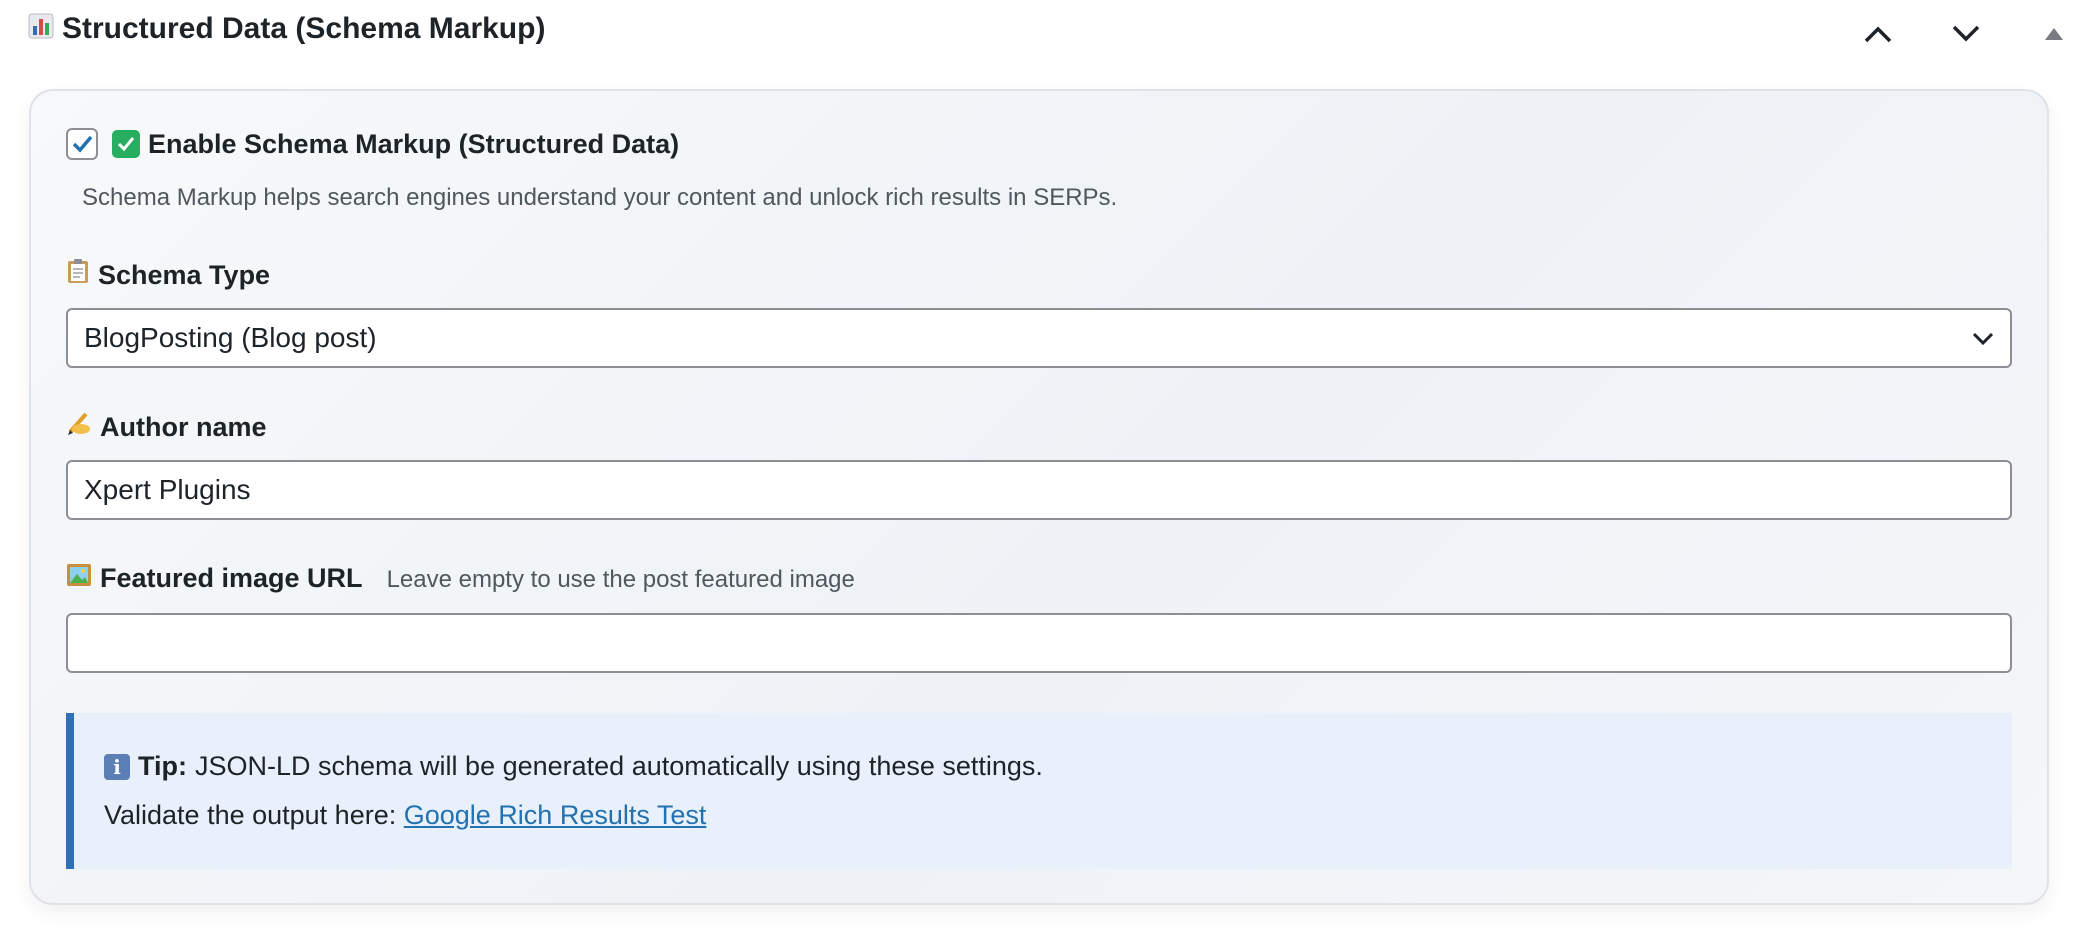 Image resolution: width=2090 pixels, height=938 pixels. I want to click on validate-text: Validate the output here:, so click(250, 815).